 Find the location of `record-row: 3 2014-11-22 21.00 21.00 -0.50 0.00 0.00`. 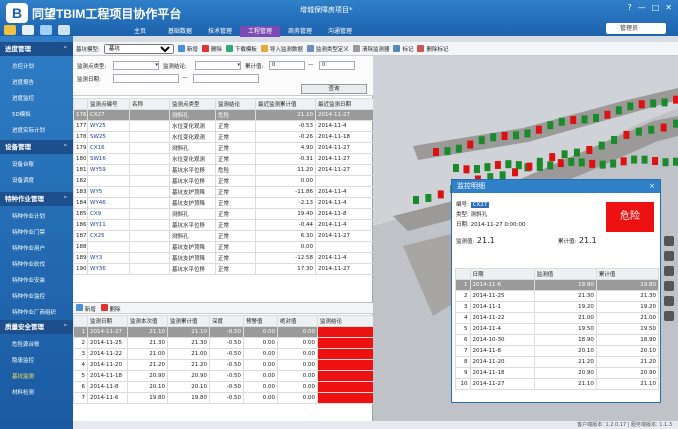

record-row: 3 2014-11-22 21.00 21.00 -0.50 0.00 0.00 is located at coordinates (223, 354).